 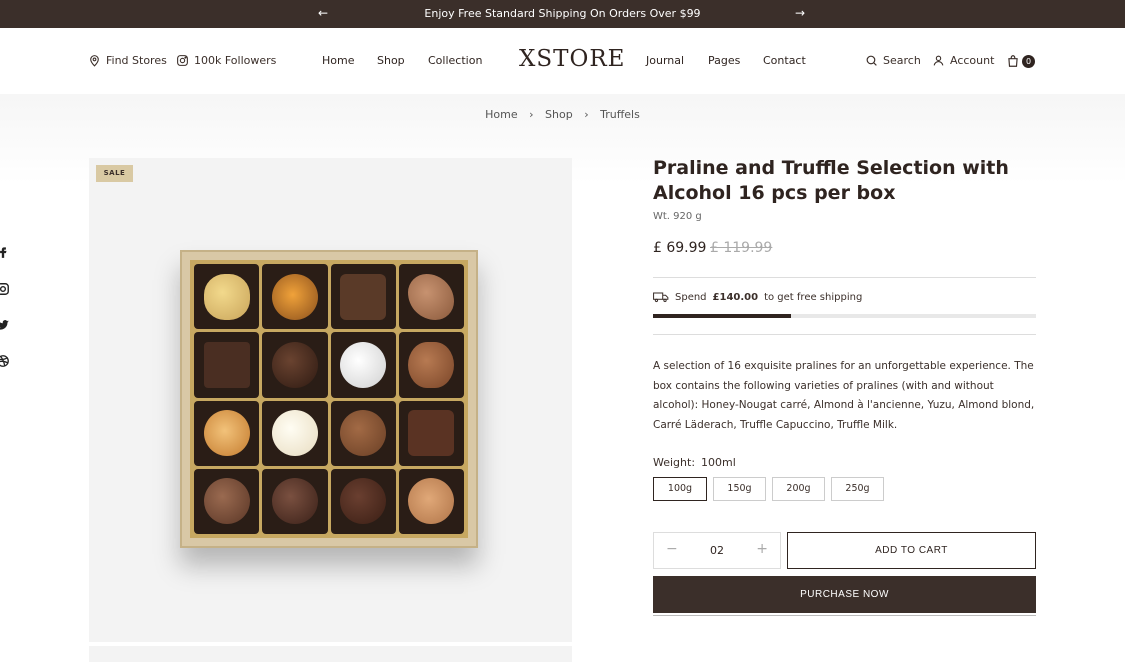 I want to click on followers-link: 100k Followers, so click(x=226, y=60).